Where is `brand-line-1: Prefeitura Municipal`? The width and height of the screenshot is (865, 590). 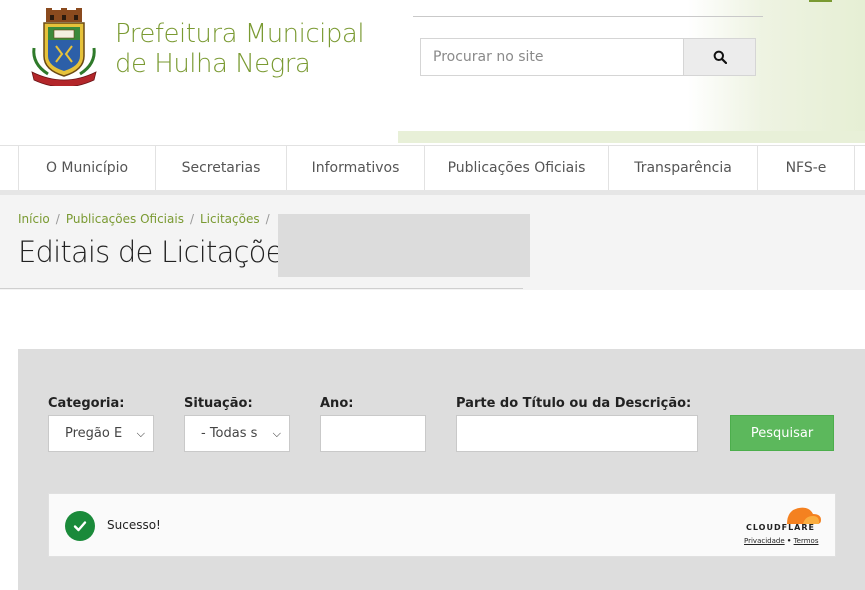
brand-line-1: Prefeitura Municipal is located at coordinates (240, 34).